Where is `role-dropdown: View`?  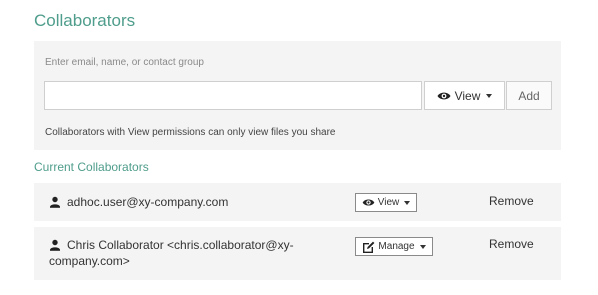
role-dropdown: View is located at coordinates (386, 202).